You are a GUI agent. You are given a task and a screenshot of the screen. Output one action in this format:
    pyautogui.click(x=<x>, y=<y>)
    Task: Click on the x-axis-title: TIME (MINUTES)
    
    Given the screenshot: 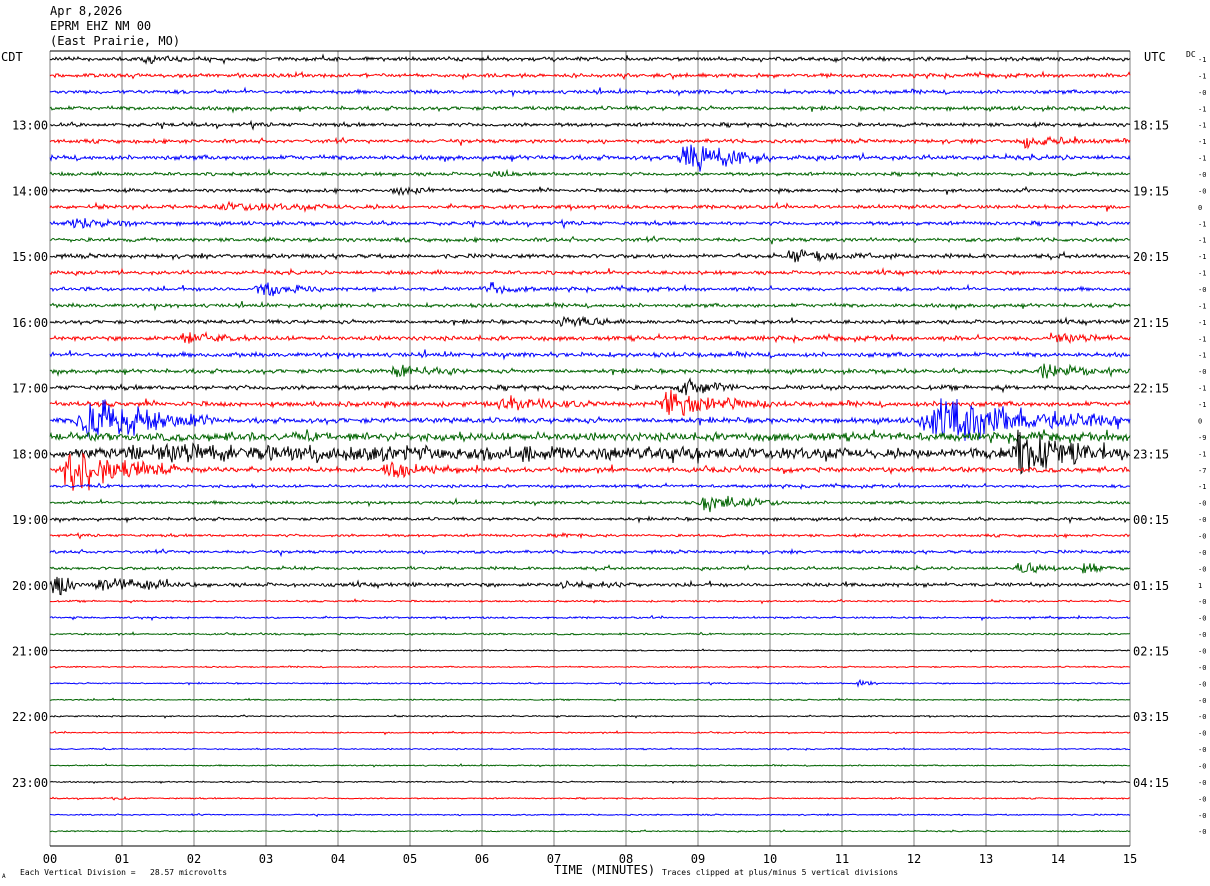 What is the action you would take?
    pyautogui.click(x=605, y=870)
    